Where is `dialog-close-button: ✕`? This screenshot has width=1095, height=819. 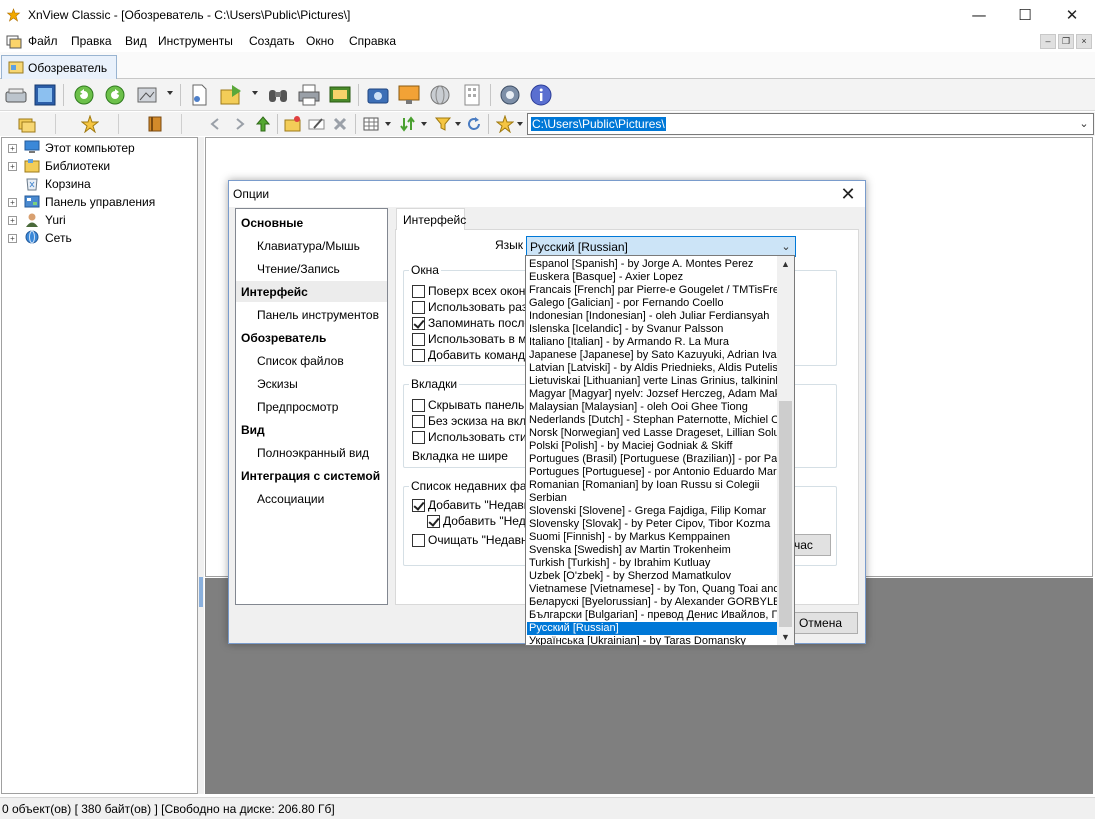 dialog-close-button: ✕ is located at coordinates (848, 194).